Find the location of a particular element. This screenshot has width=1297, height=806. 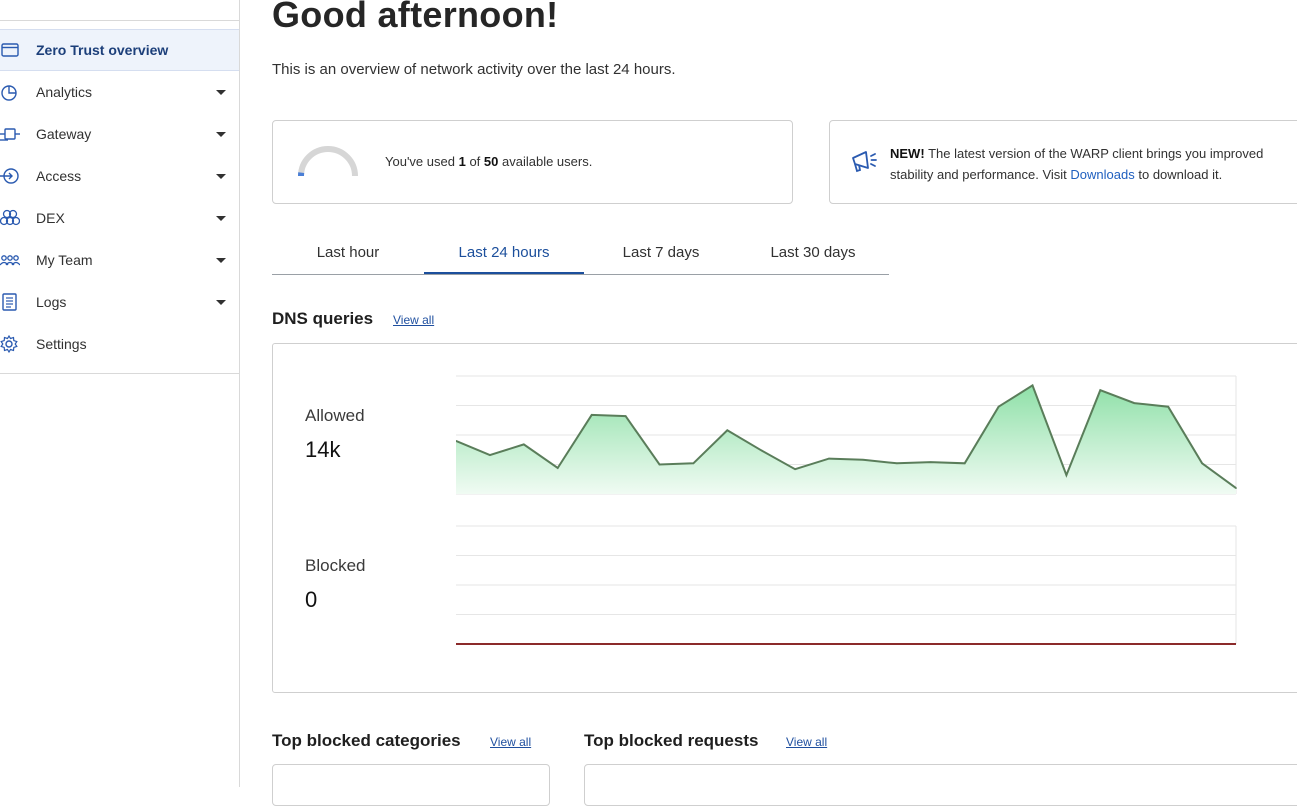

top-blocked-categories-title: Top blocked categories is located at coordinates (366, 740).